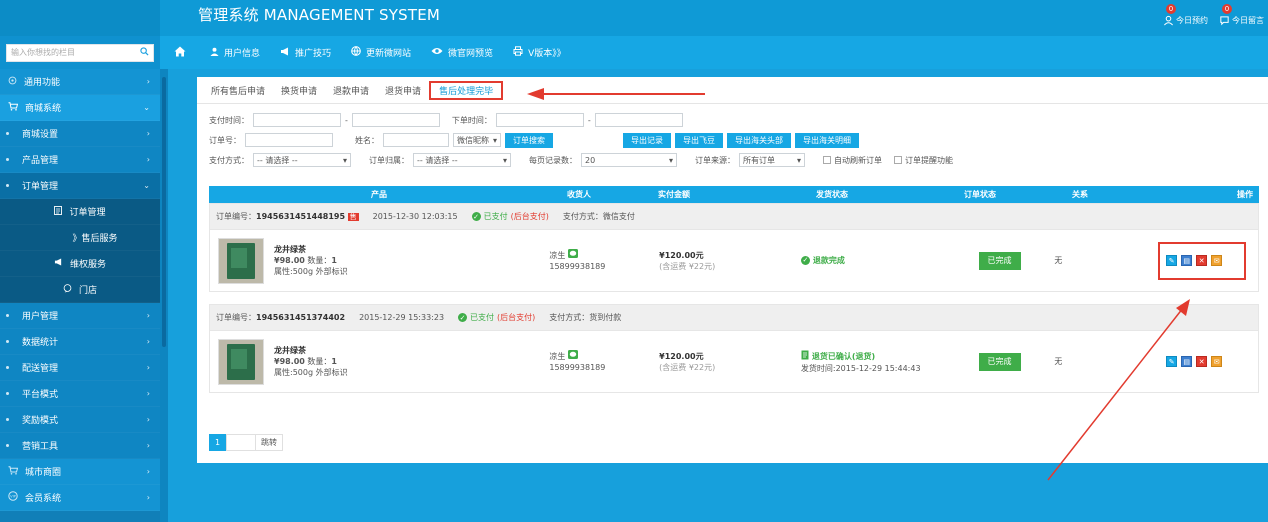  I want to click on auto-refresh-toggle: 自动刷新订单, so click(852, 160).